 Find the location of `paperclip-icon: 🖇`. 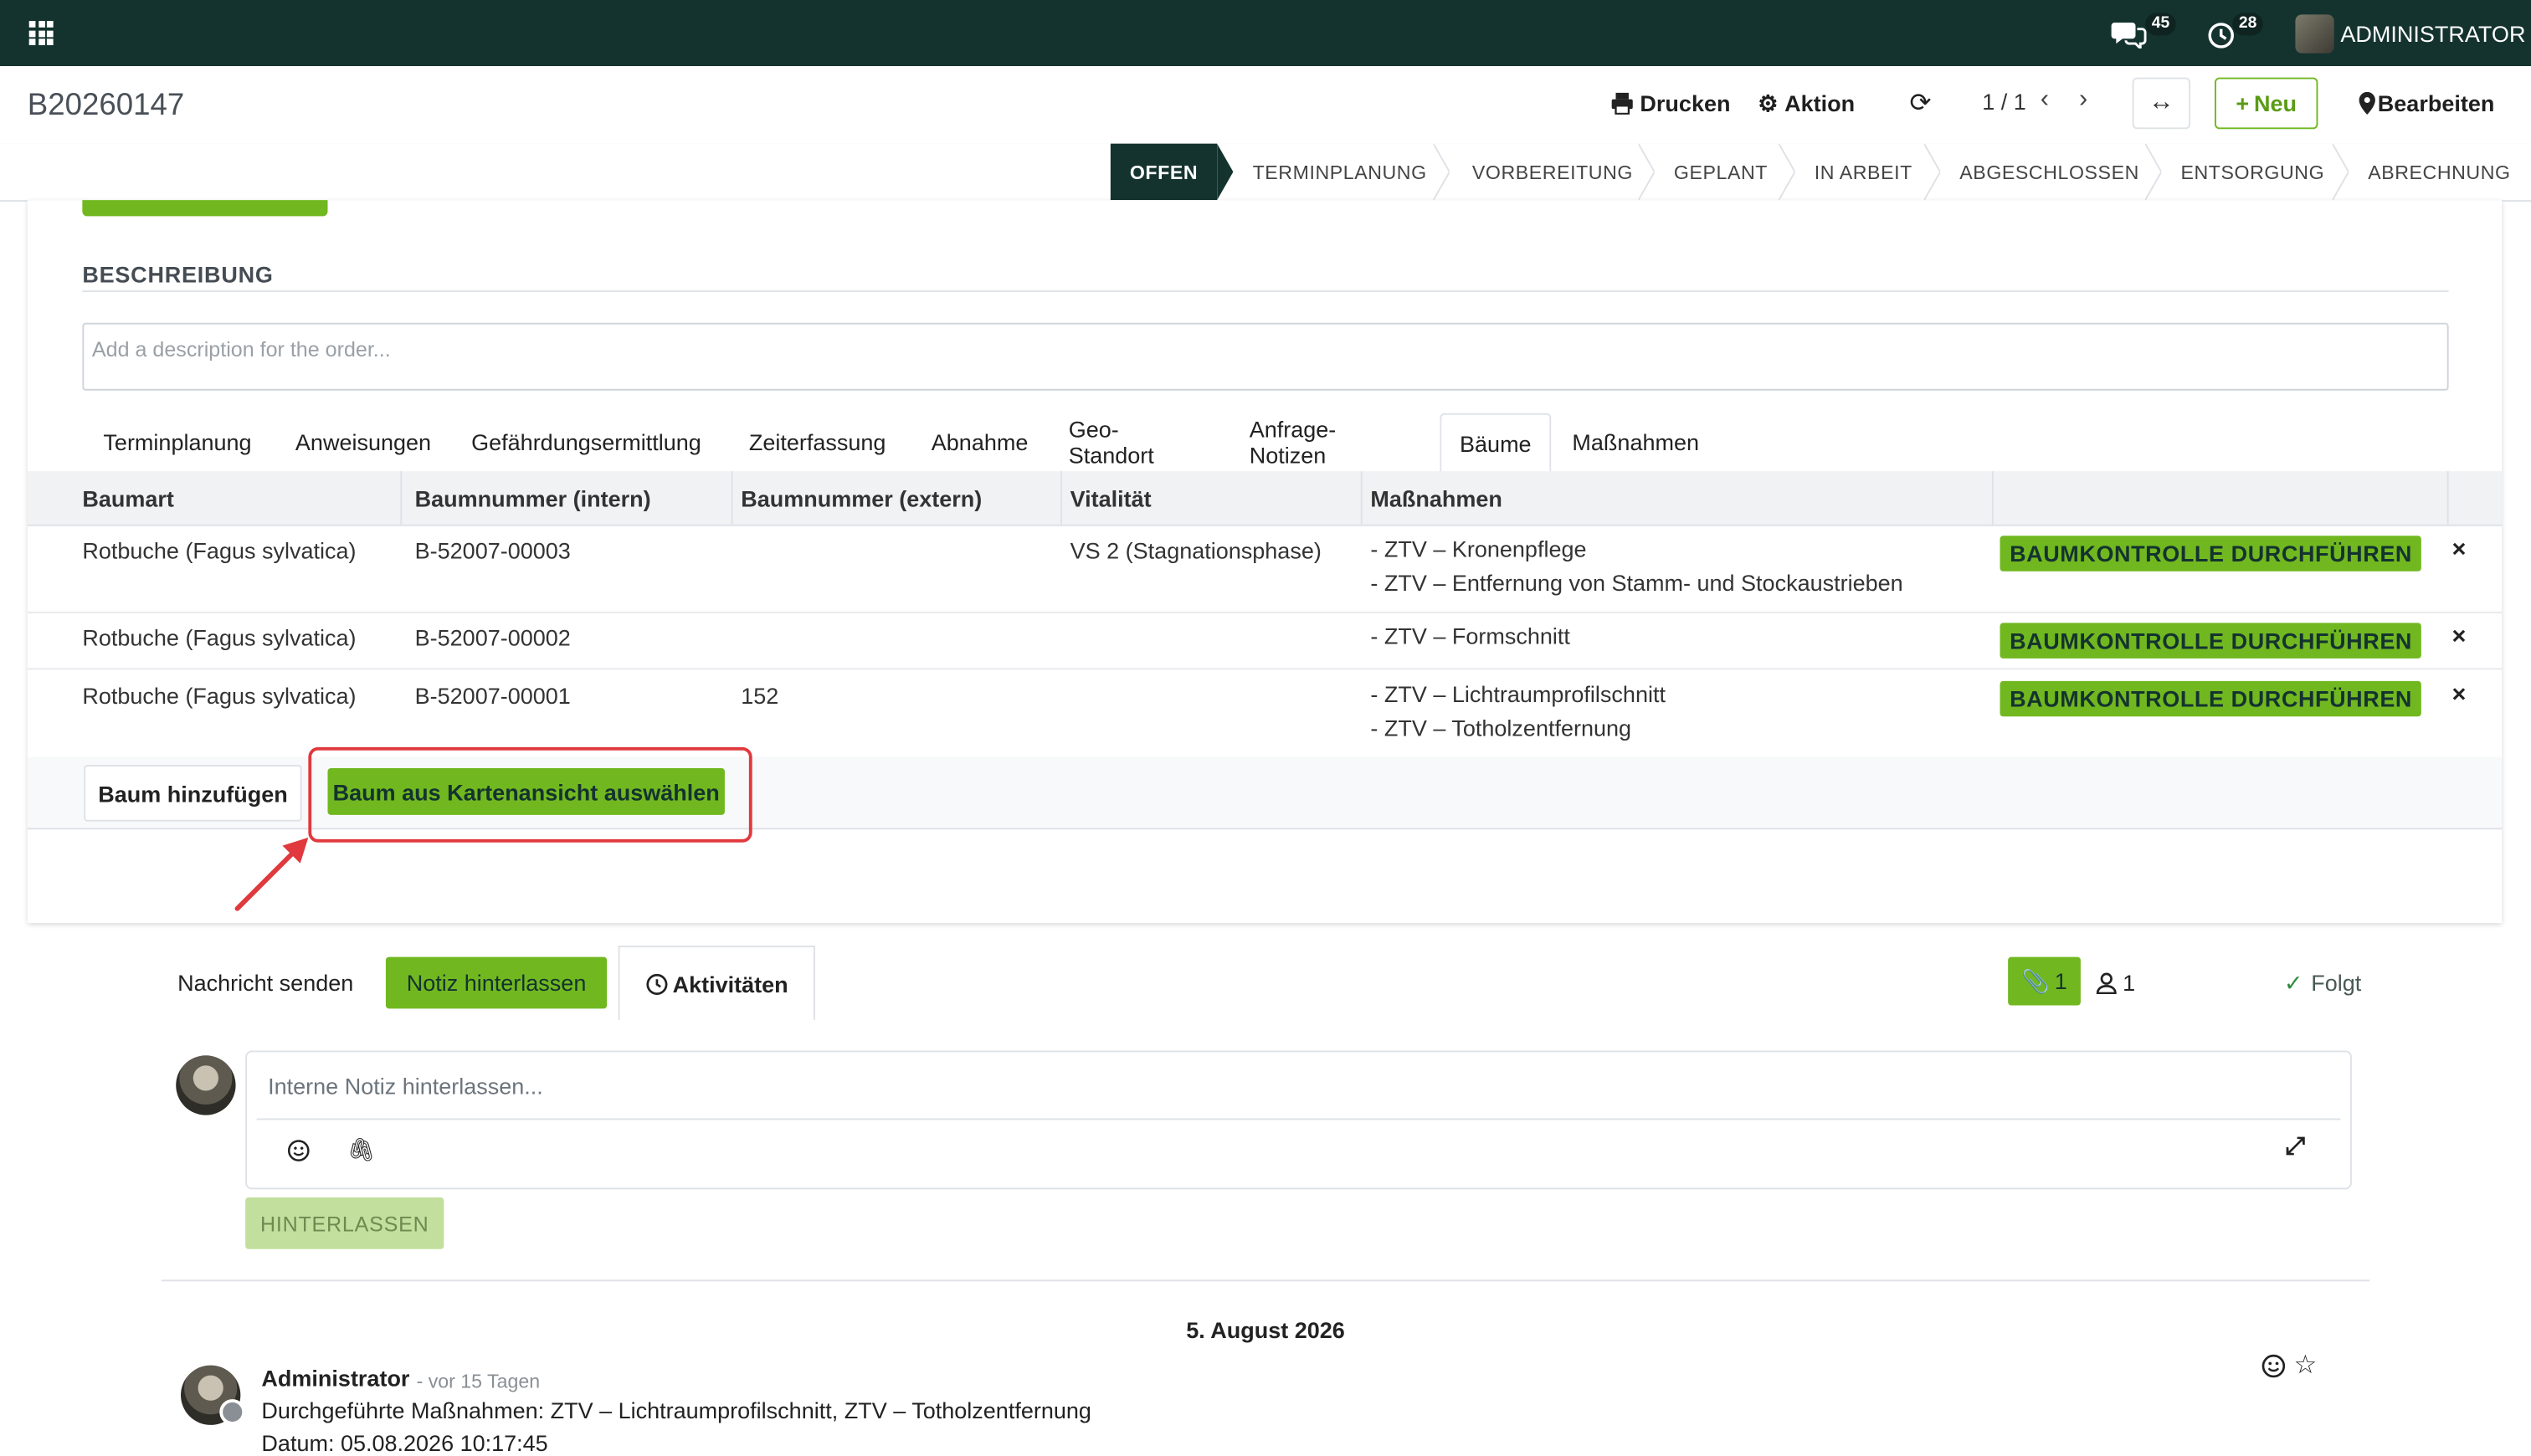

paperclip-icon: 🖇 is located at coordinates (361, 1150).